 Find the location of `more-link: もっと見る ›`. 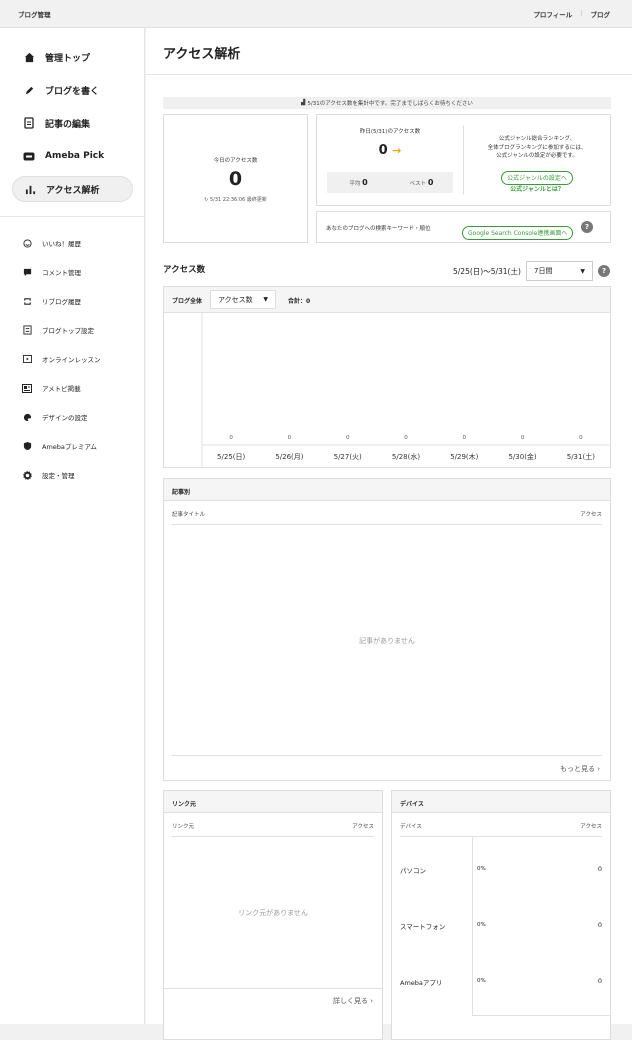

more-link: もっと見る › is located at coordinates (580, 769).